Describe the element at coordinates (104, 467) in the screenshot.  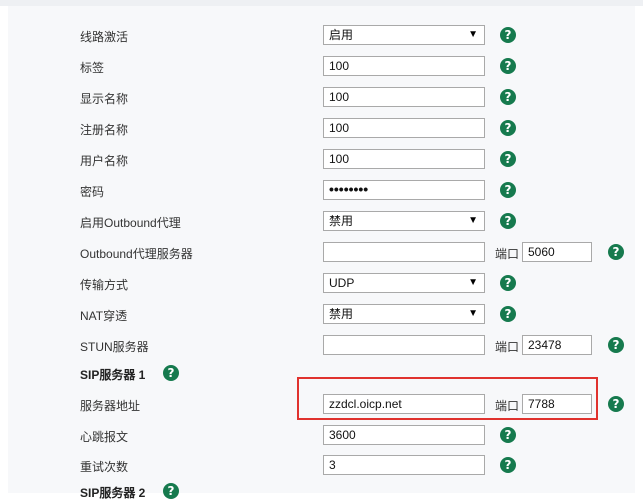
I see `retry-label: 重试次数` at that location.